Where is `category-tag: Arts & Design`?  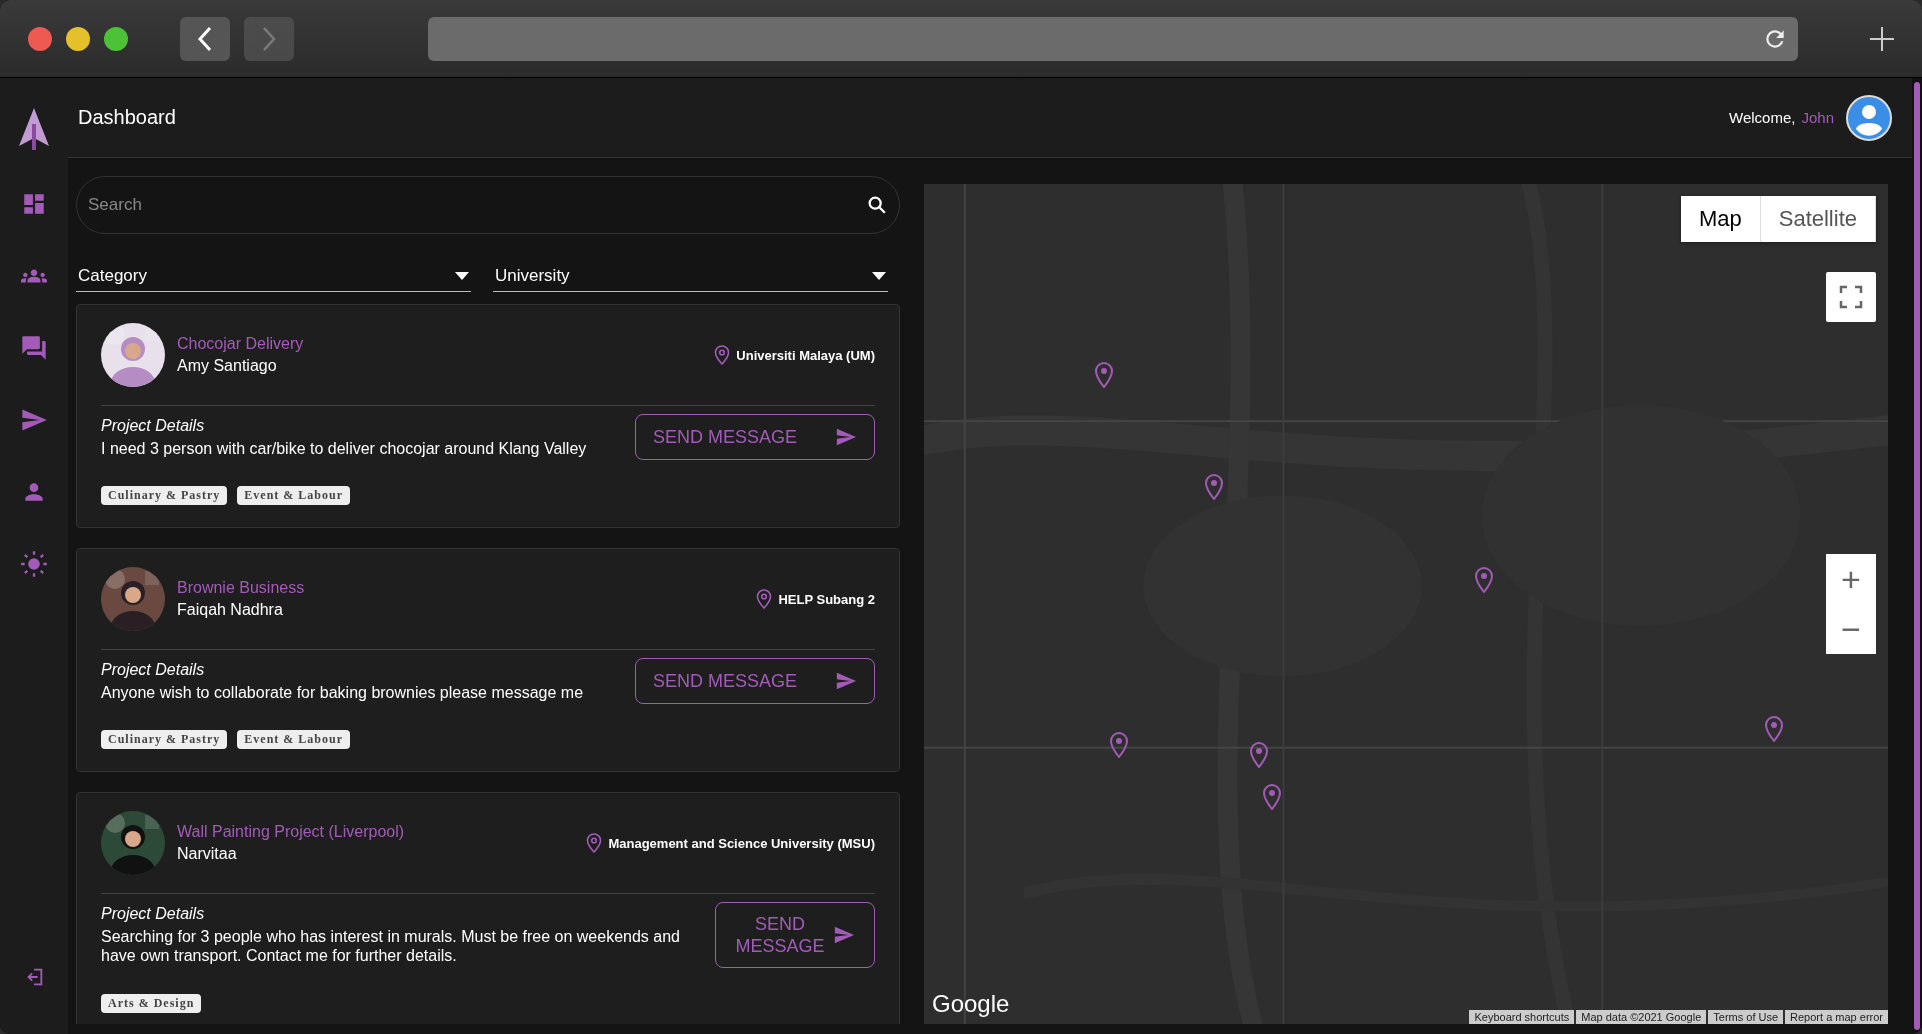
category-tag: Arts & Design is located at coordinates (151, 1003).